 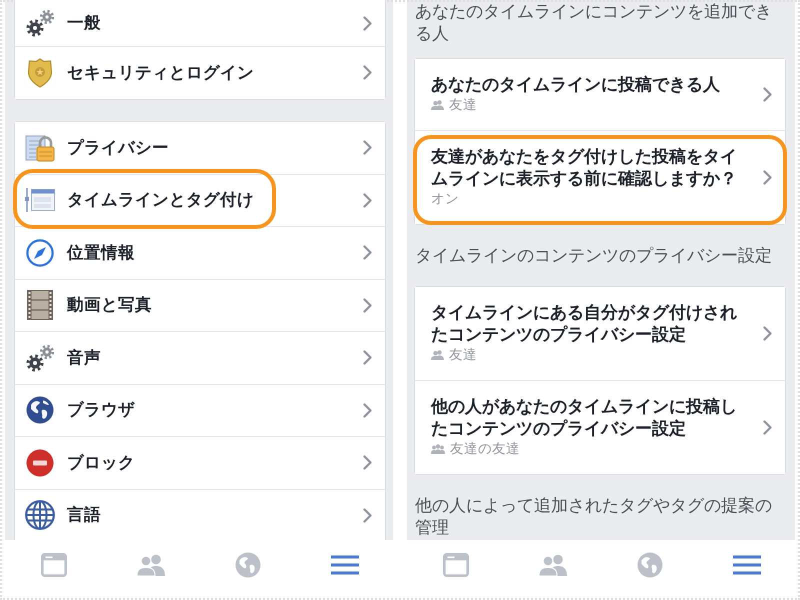 What do you see at coordinates (485, 449) in the screenshot?
I see `setting-value: 友達の友達` at bounding box center [485, 449].